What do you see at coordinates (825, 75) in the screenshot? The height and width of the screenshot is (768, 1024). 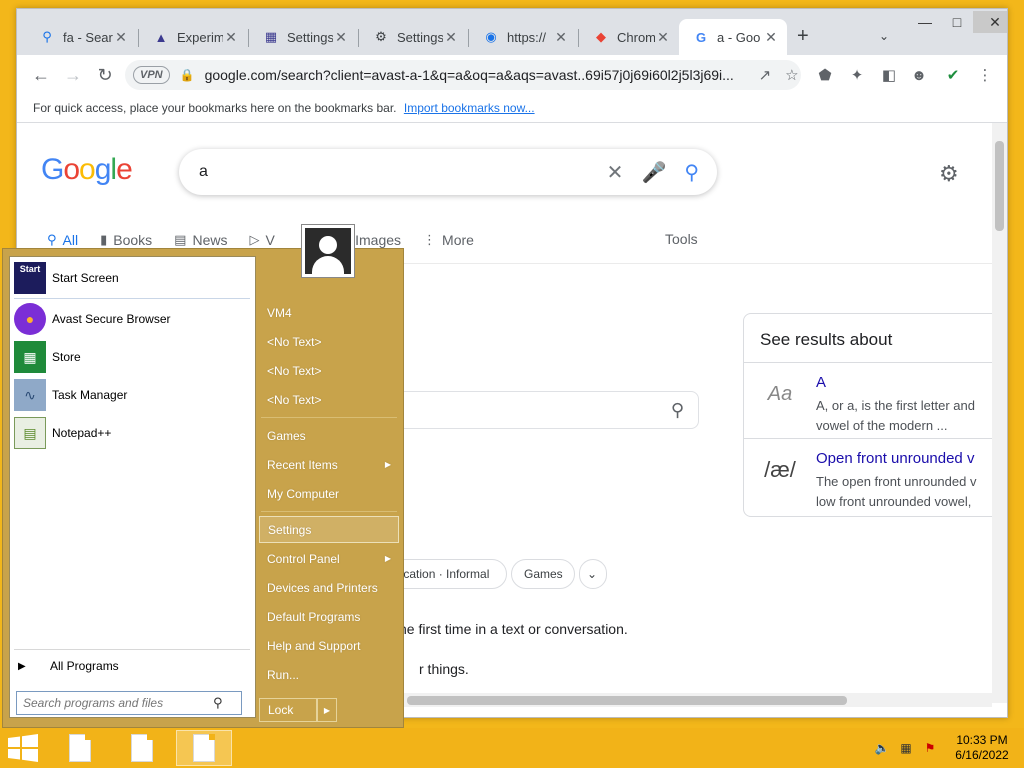 I see `adblock-extension-icon: ⬟` at bounding box center [825, 75].